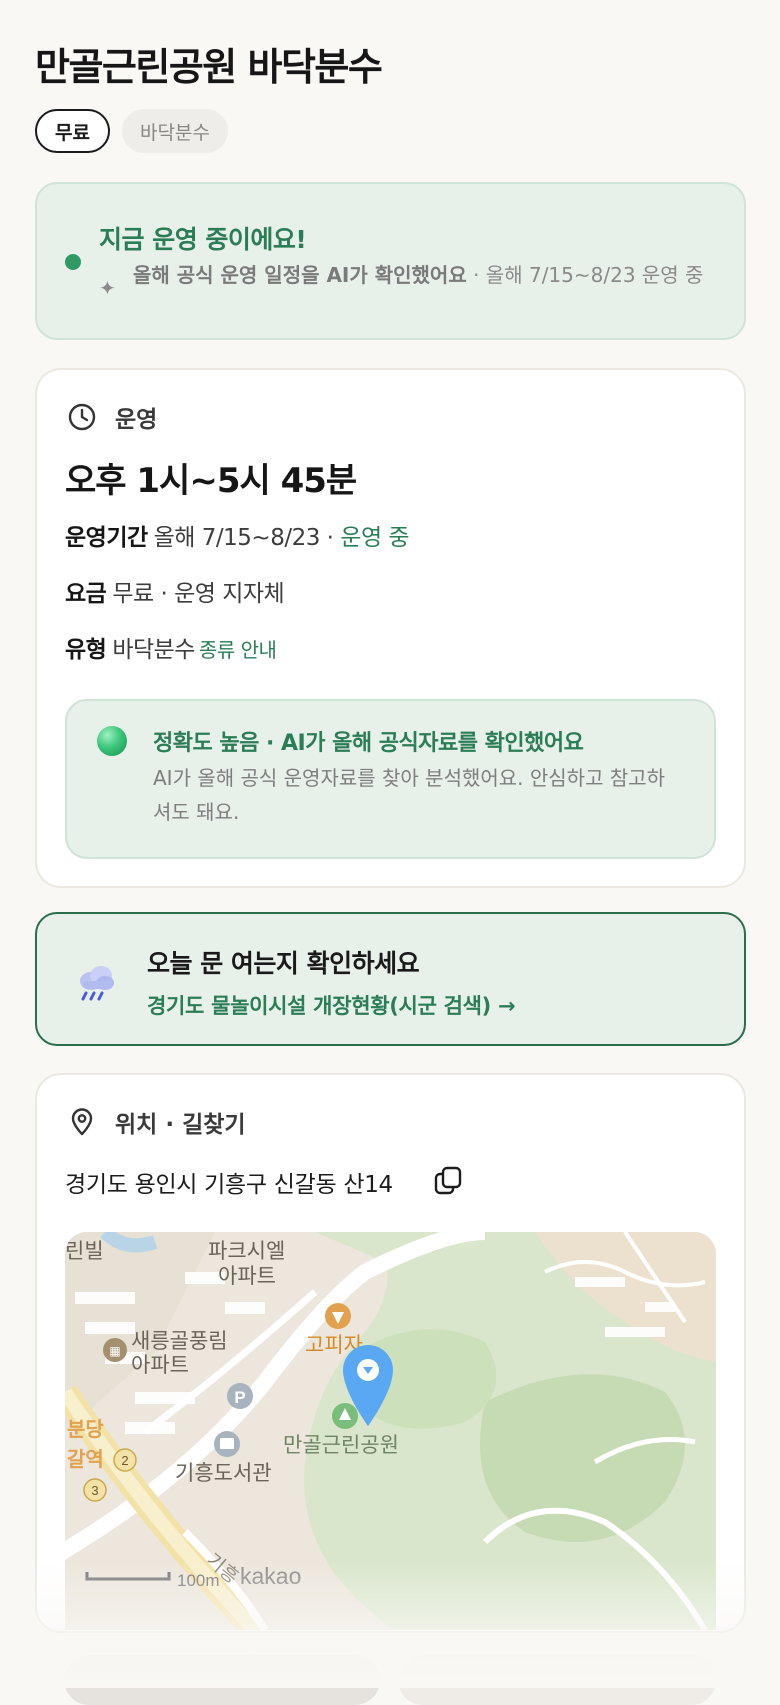 The width and height of the screenshot is (780, 1705). I want to click on address-text: 경기도 용인시 기흥구 신갈동 산14, so click(229, 1185).